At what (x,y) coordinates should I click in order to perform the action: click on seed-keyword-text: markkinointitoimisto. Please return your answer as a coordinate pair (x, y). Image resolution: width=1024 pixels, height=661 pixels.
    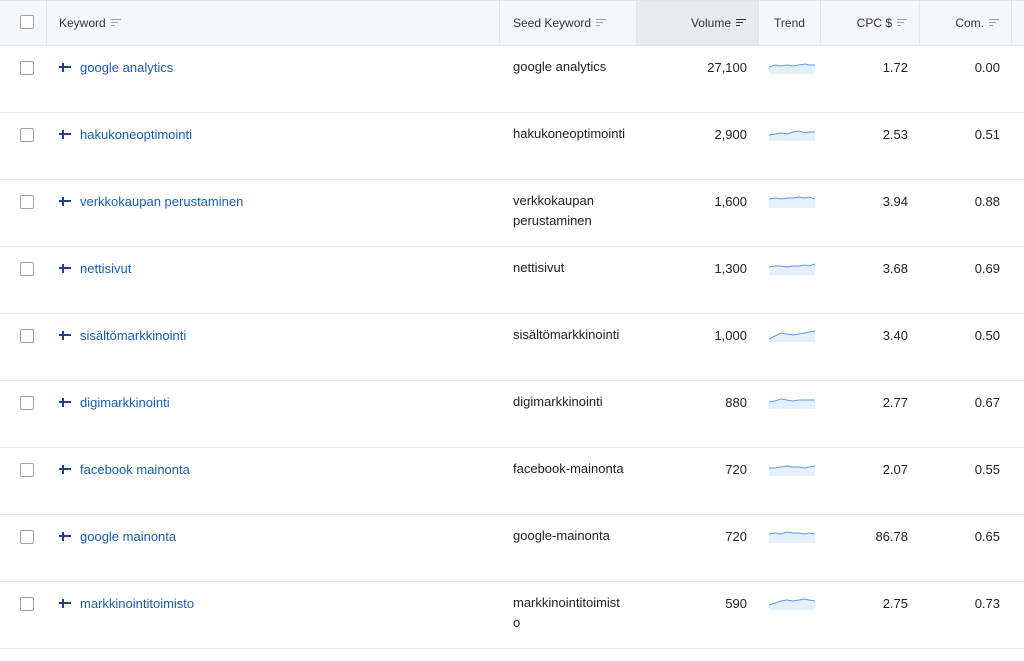
    Looking at the image, I should click on (566, 612).